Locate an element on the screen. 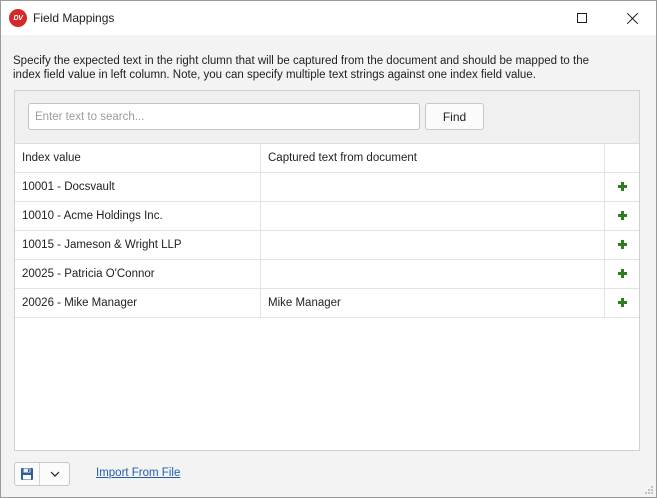 The image size is (657, 498). search-input is located at coordinates (224, 116).